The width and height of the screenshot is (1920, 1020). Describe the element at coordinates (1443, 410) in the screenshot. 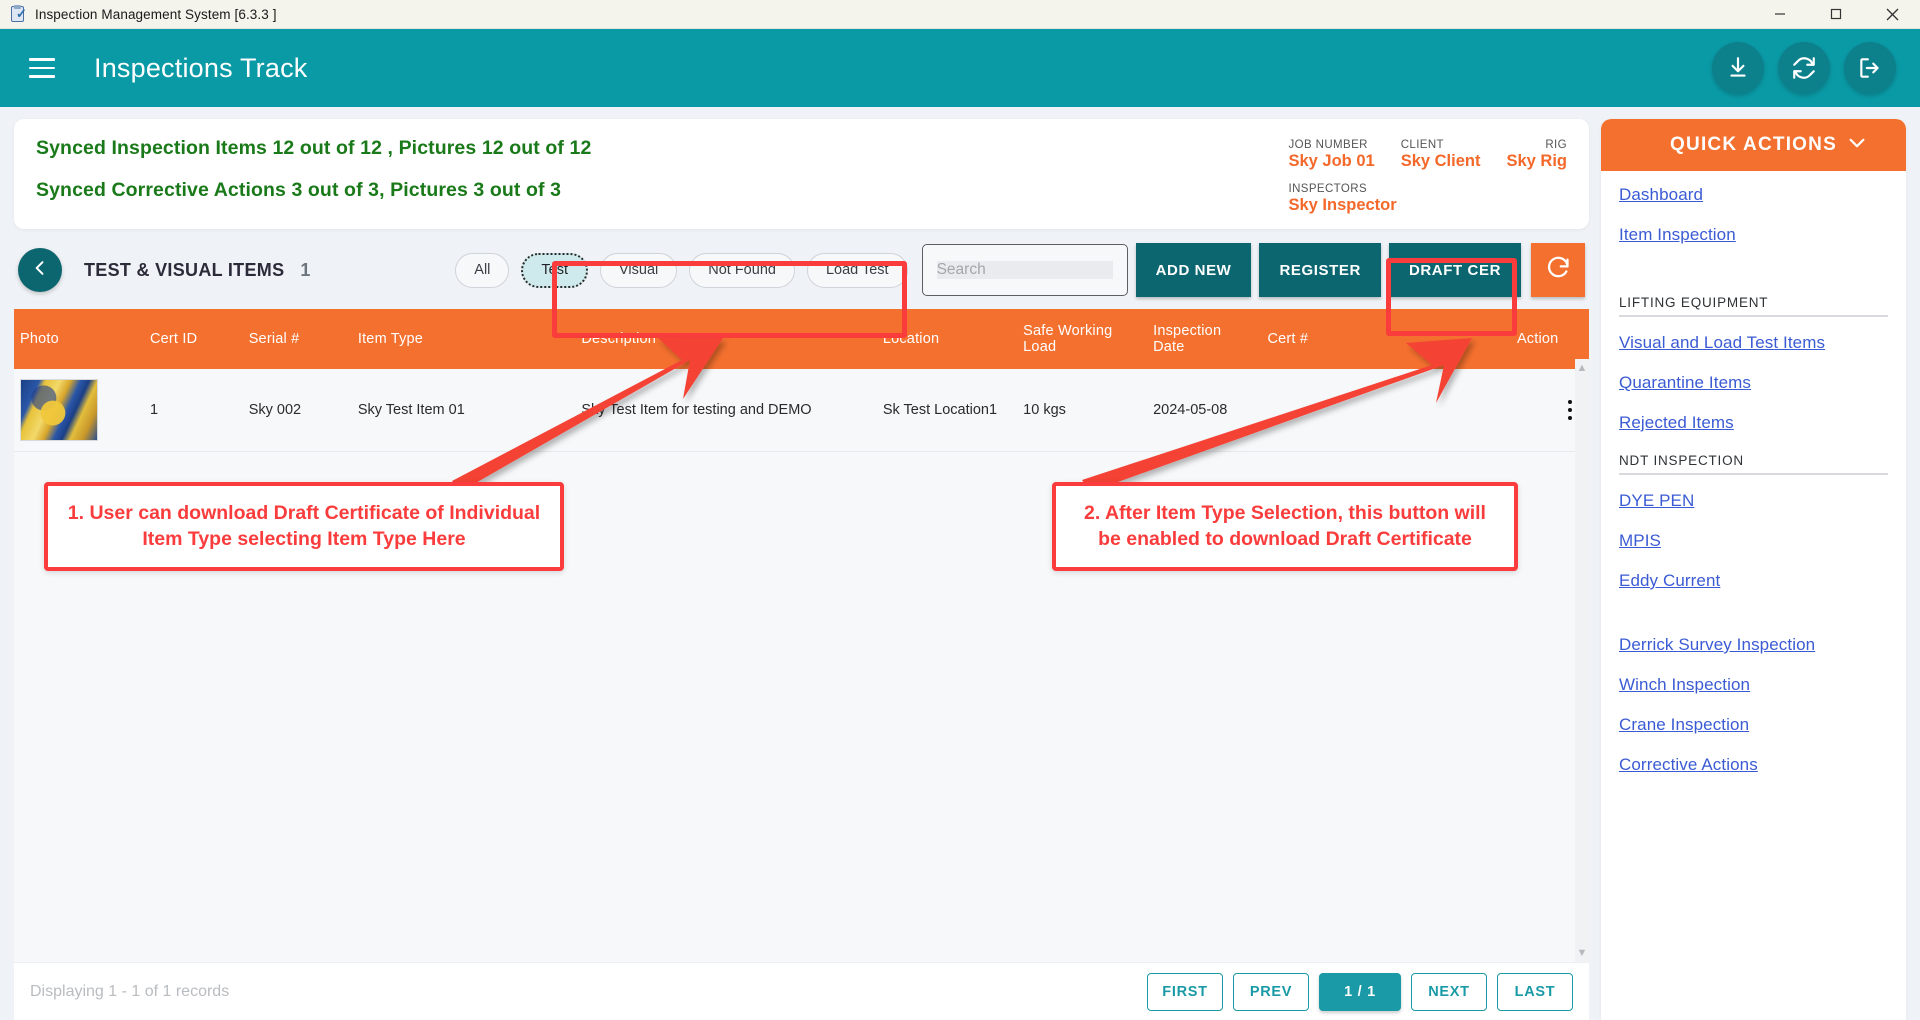

I see `cell-spacer` at that location.